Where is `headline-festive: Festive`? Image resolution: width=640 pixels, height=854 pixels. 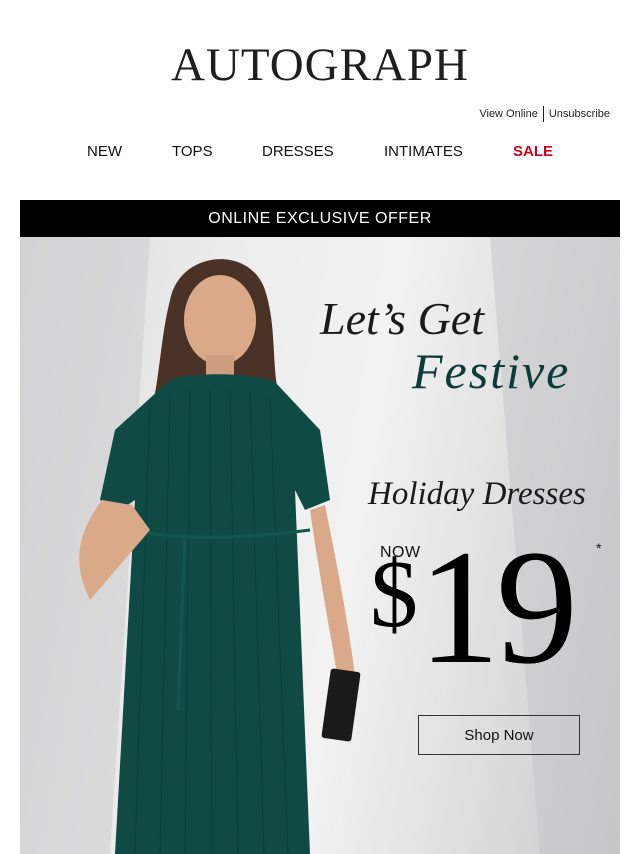 headline-festive: Festive is located at coordinates (491, 371).